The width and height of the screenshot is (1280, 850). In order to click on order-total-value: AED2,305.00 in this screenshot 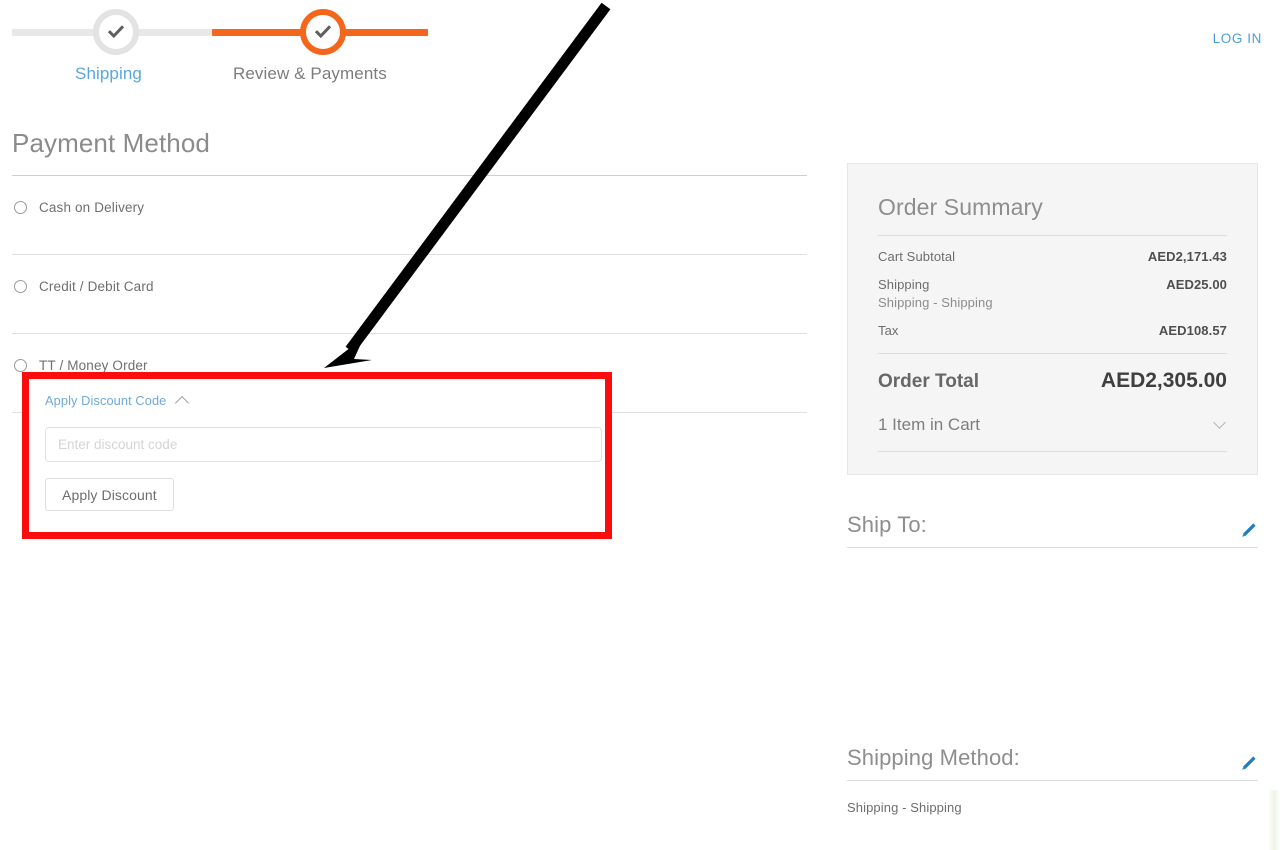, I will do `click(1163, 380)`.